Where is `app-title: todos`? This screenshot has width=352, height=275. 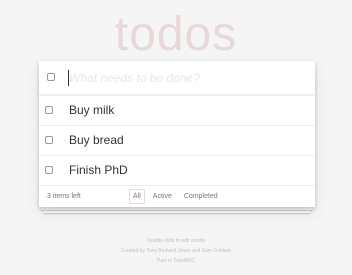
app-title: todos is located at coordinates (176, 34).